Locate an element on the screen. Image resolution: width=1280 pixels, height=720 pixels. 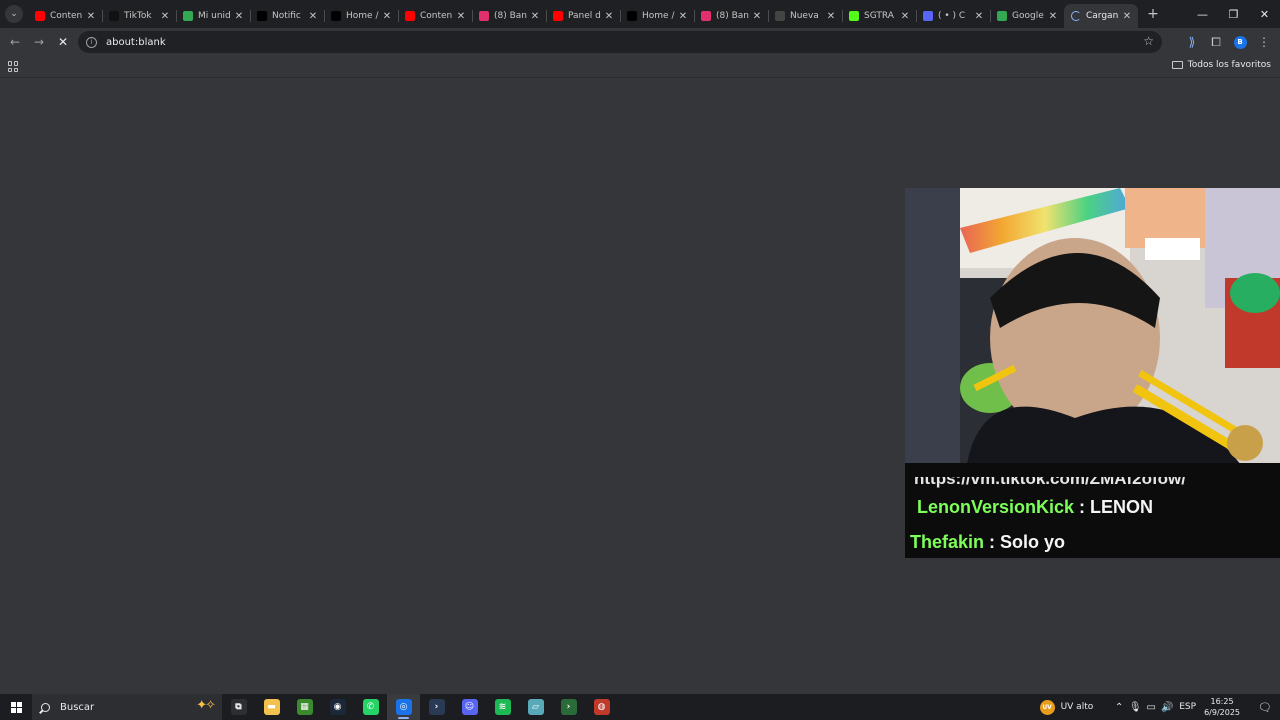
browser-tab: Nueva ✕ is located at coordinates (805, 16).